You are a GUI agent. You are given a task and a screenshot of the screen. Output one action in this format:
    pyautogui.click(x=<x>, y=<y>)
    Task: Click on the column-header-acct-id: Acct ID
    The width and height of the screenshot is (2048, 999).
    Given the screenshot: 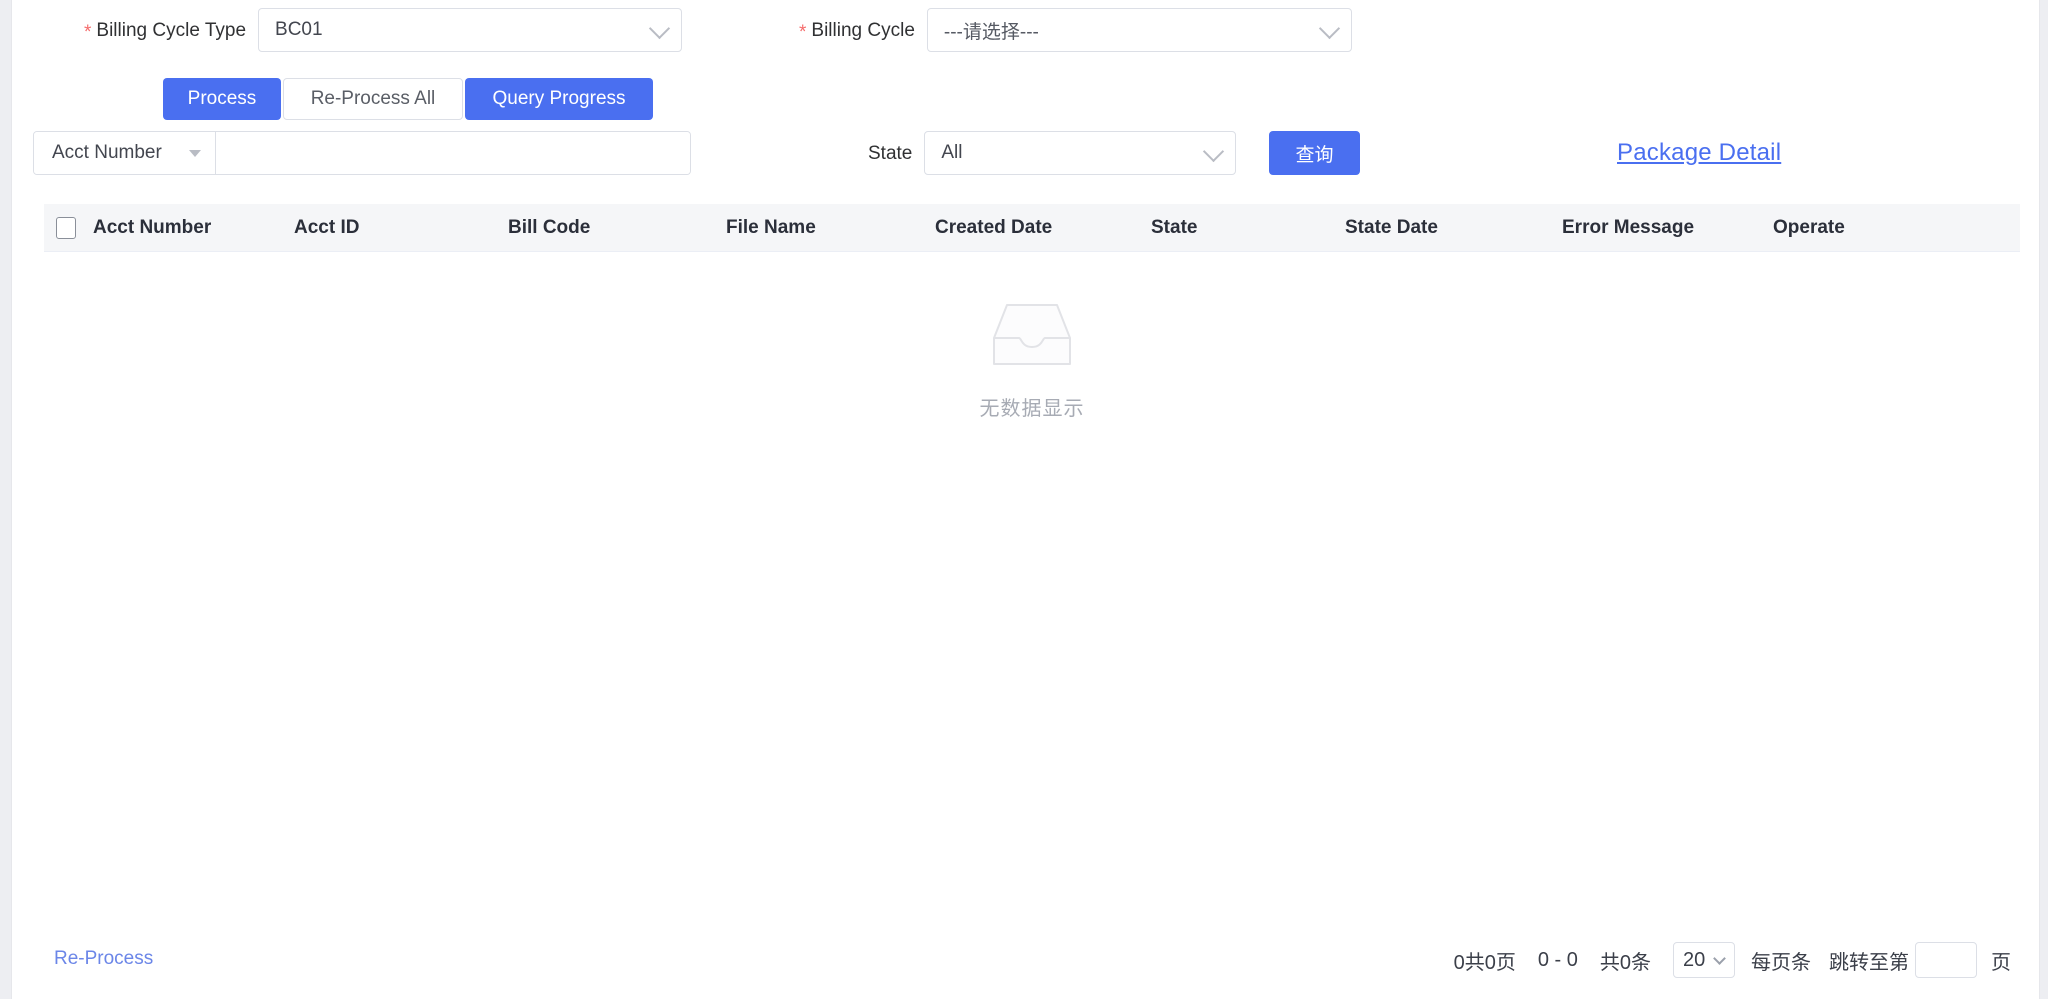 What is the action you would take?
    pyautogui.click(x=401, y=228)
    